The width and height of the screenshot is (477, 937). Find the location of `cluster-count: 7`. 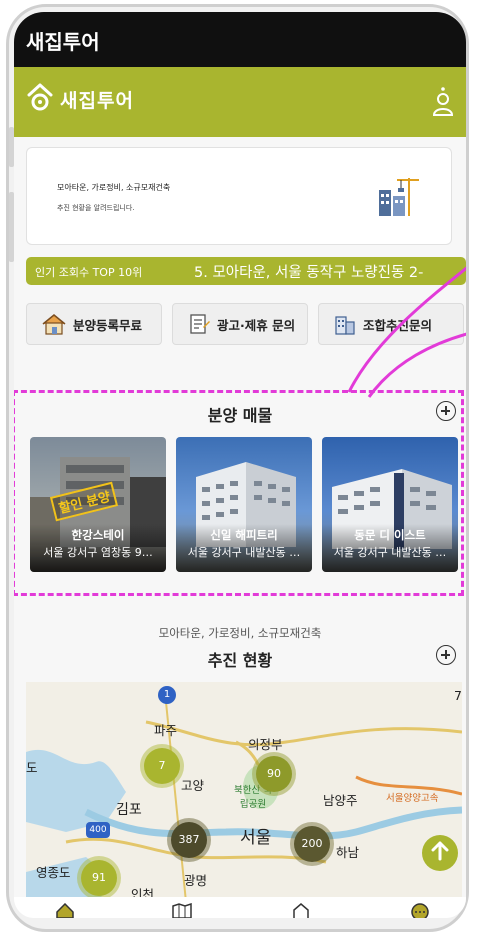

cluster-count: 7 is located at coordinates (162, 765).